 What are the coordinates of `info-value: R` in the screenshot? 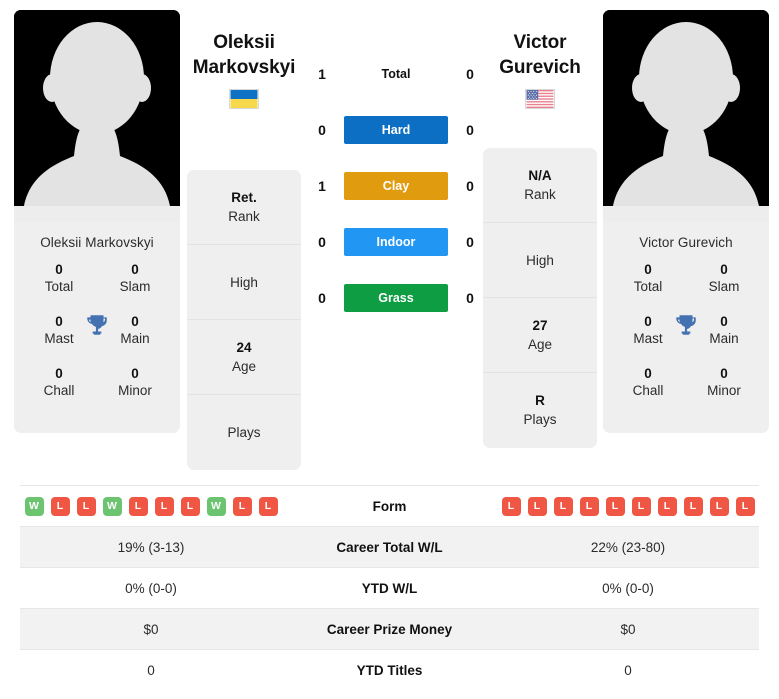 It's located at (540, 400).